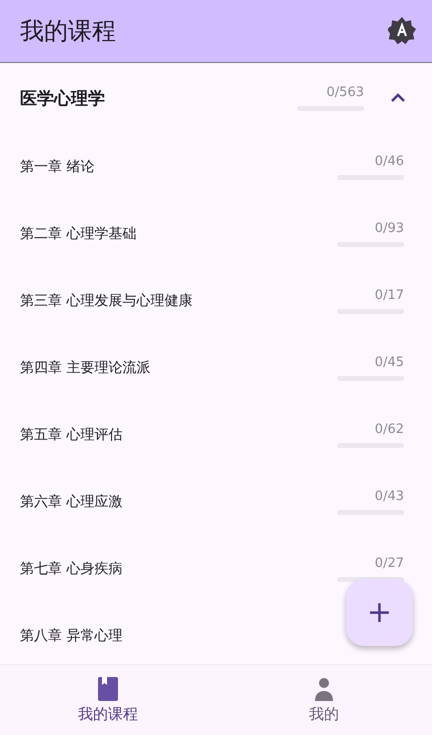 The width and height of the screenshot is (432, 735). Describe the element at coordinates (379, 612) in the screenshot. I see `add-button: +` at that location.